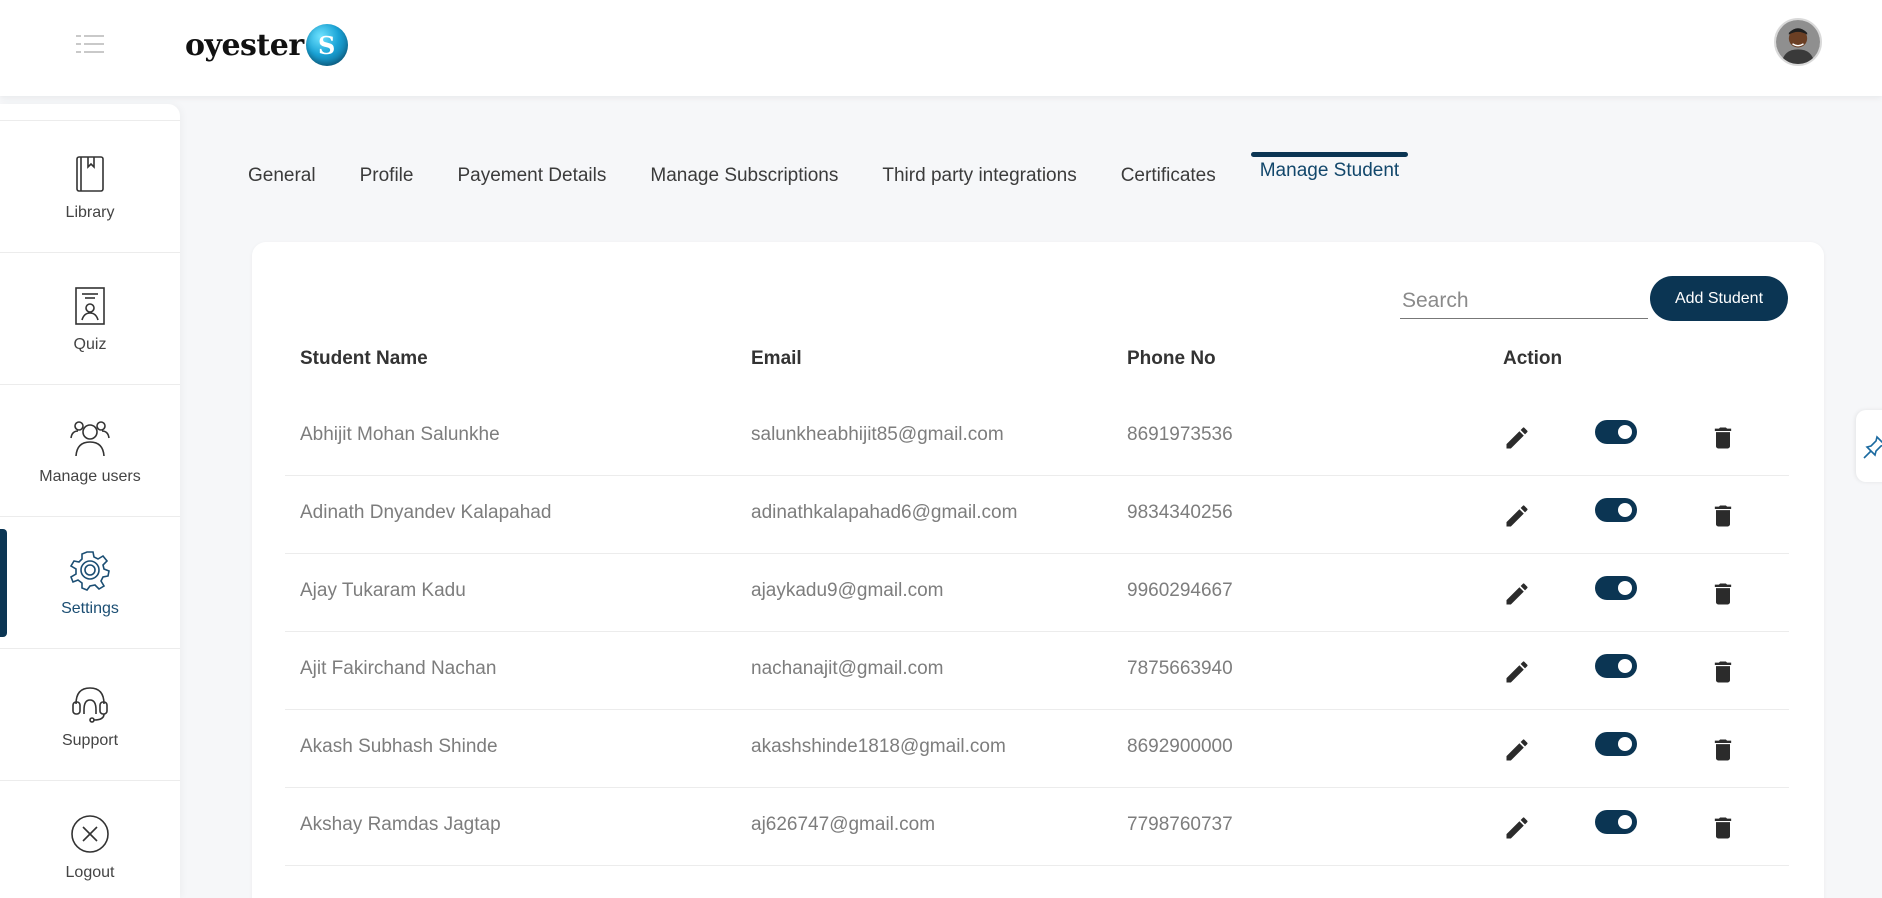 This screenshot has width=1882, height=898. I want to click on column-header-phone: Phone No, so click(1171, 358).